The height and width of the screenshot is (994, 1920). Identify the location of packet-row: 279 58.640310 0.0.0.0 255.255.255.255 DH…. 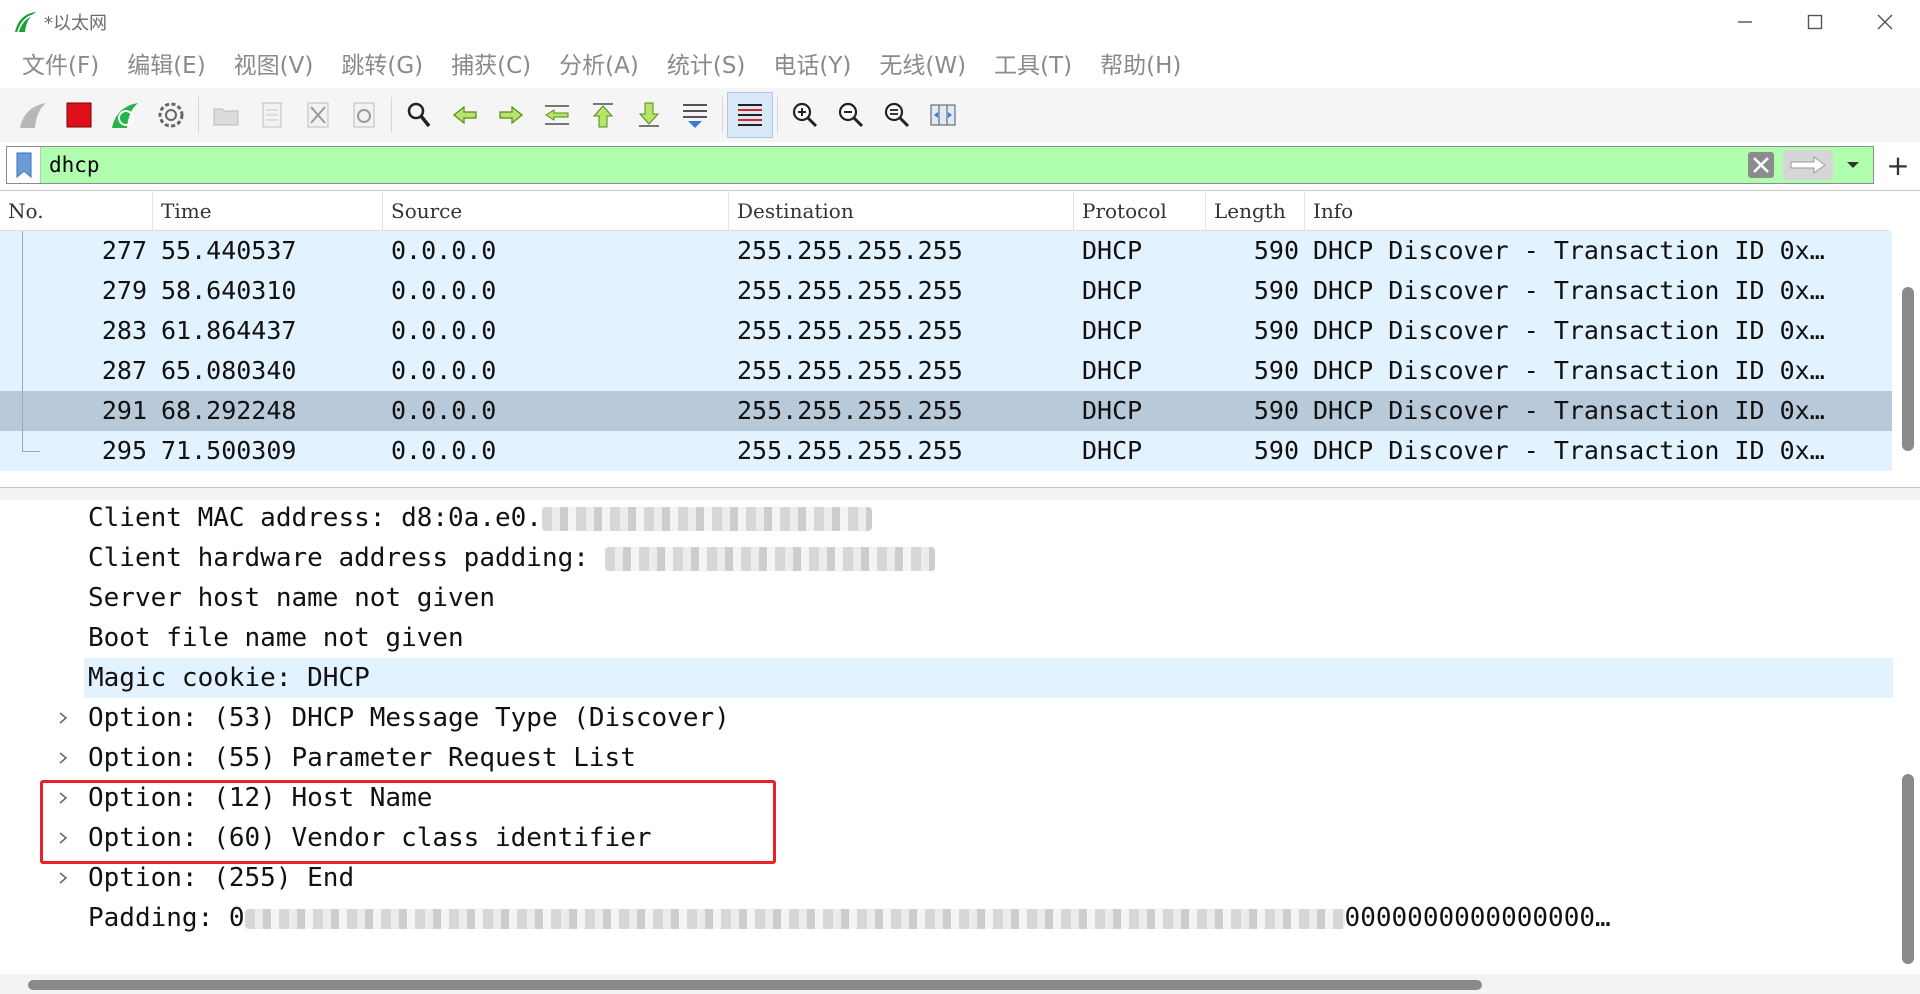
(946, 291).